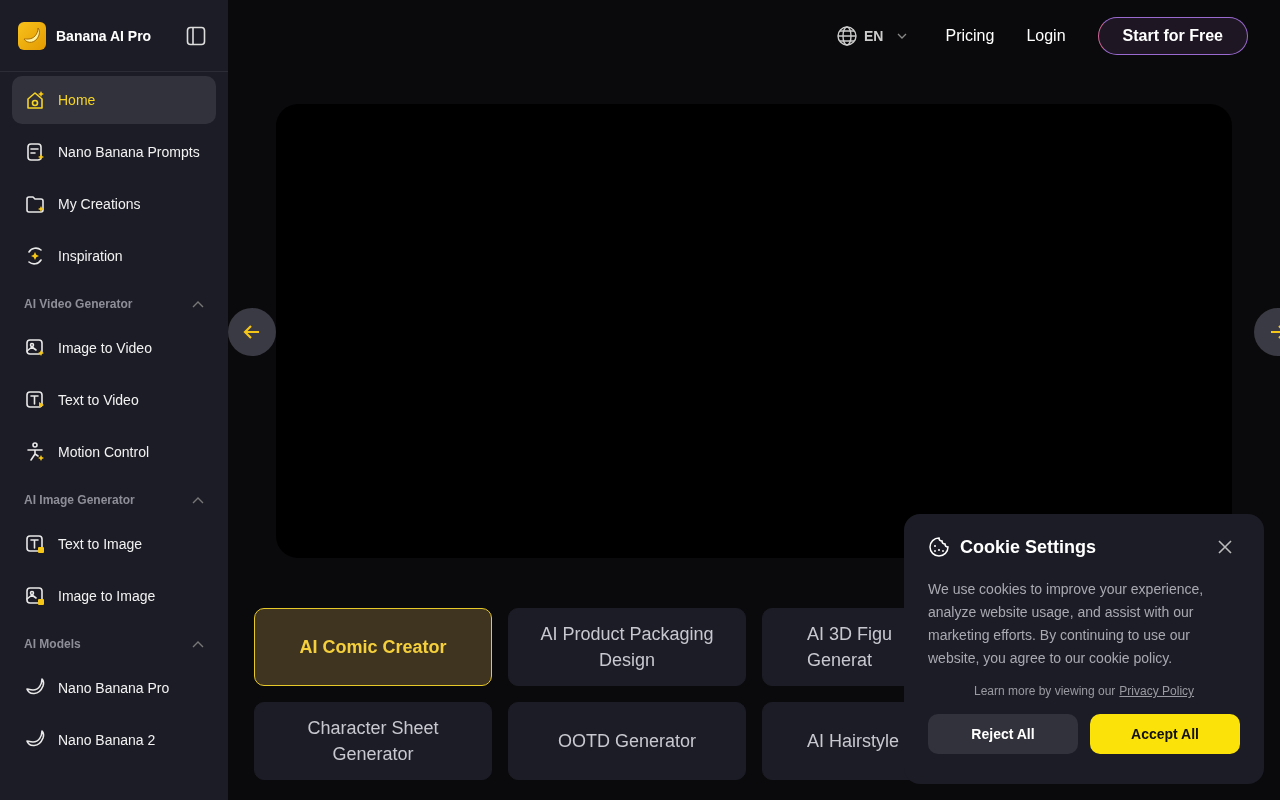 The width and height of the screenshot is (1280, 800). Describe the element at coordinates (114, 740) in the screenshot. I see `sidebar-item: Nano Banana 2` at that location.